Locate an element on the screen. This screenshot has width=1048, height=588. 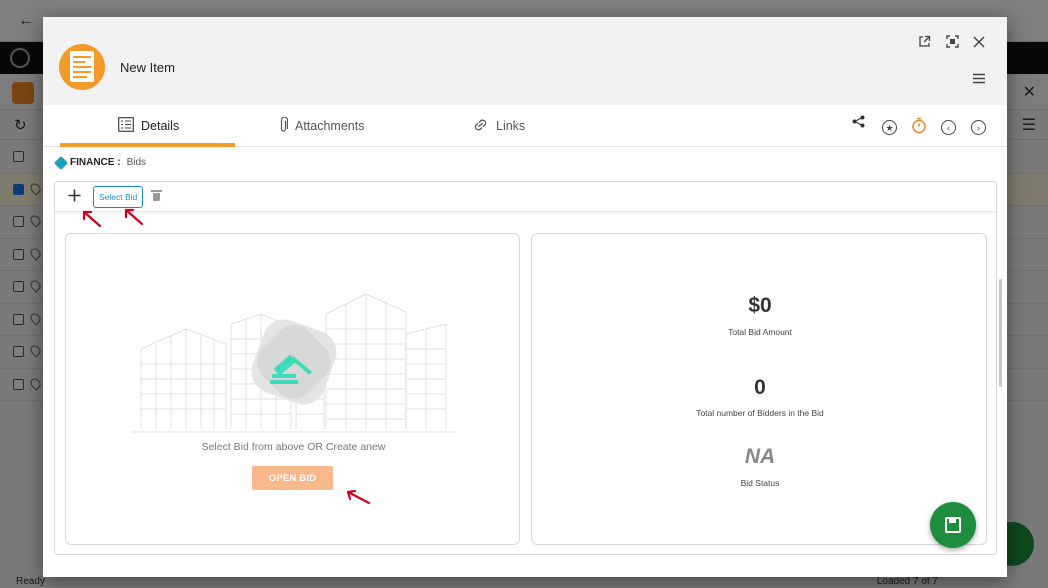
timer-icon is located at coordinates (919, 126).